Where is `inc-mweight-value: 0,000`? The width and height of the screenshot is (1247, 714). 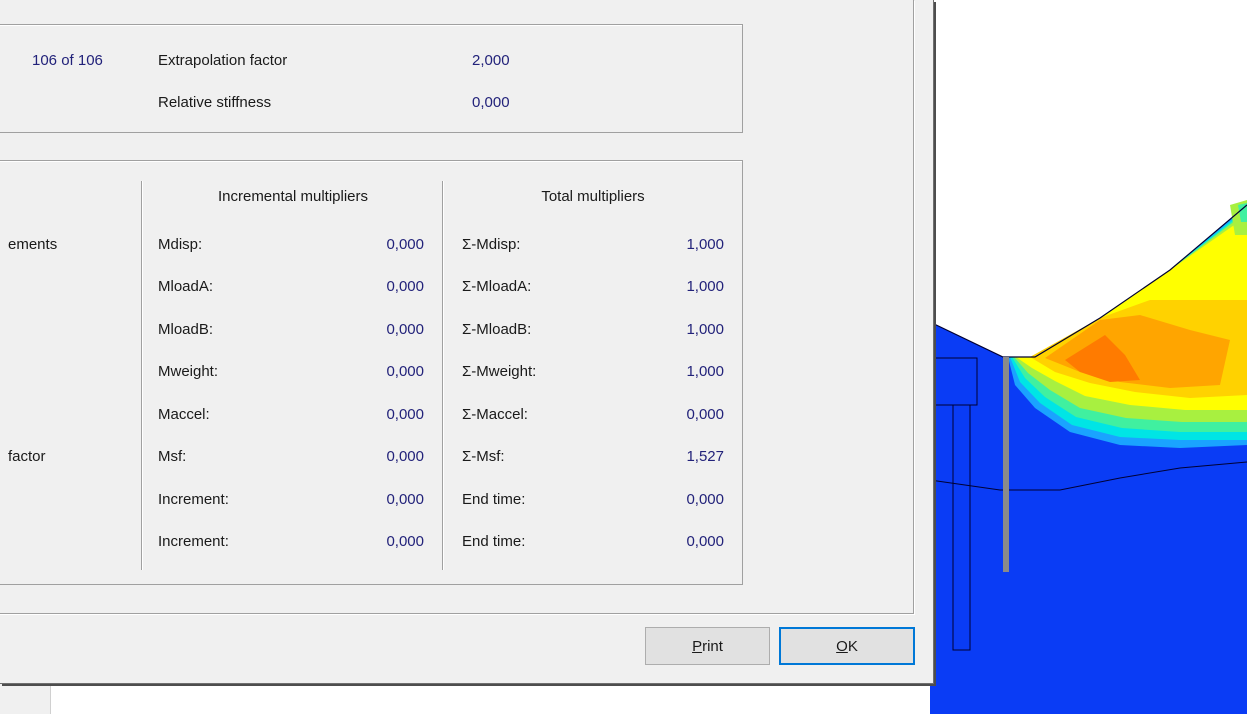 inc-mweight-value: 0,000 is located at coordinates (405, 371).